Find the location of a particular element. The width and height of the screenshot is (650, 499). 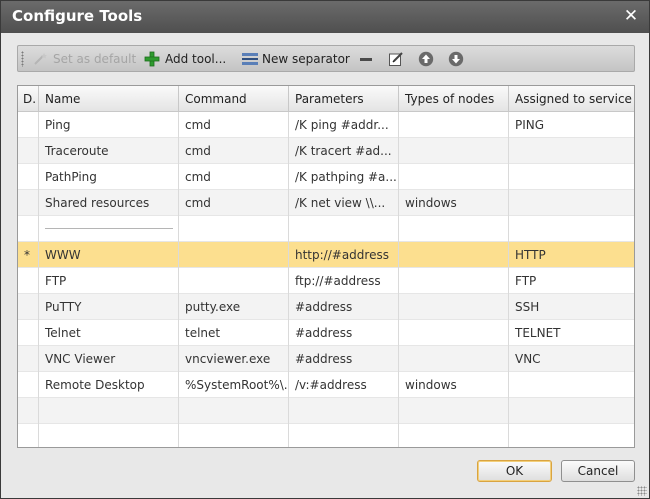

cell-service: SSH is located at coordinates (527, 307).